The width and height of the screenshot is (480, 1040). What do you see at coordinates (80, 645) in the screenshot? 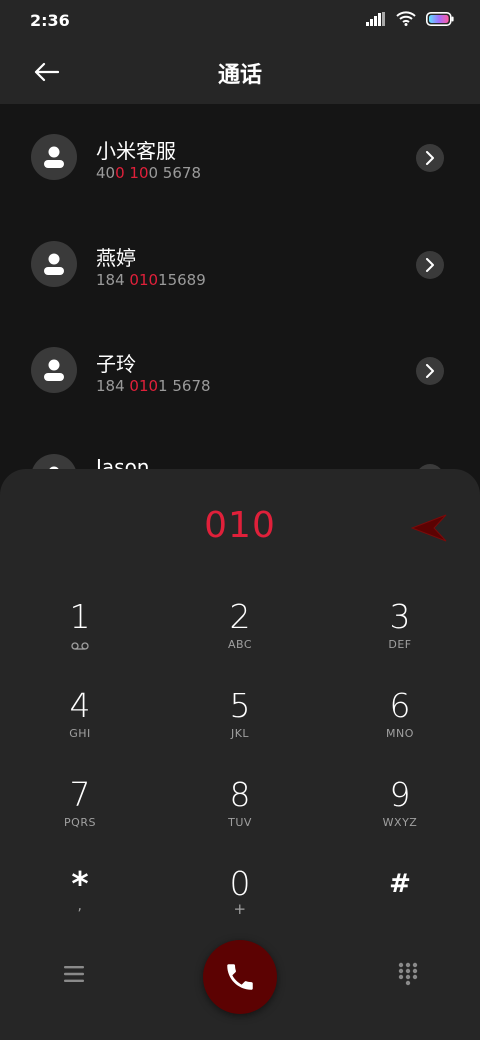
I see `voicemail-icon` at bounding box center [80, 645].